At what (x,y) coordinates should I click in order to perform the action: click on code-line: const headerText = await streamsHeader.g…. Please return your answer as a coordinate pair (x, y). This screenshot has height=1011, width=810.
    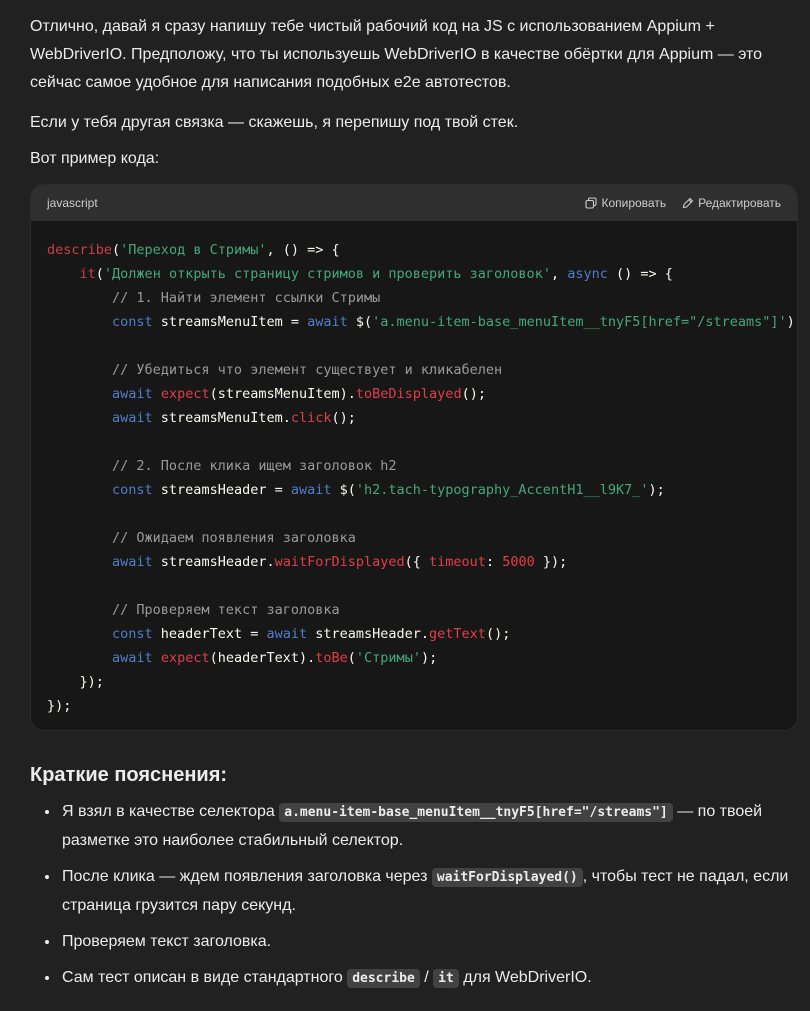
    Looking at the image, I should click on (414, 634).